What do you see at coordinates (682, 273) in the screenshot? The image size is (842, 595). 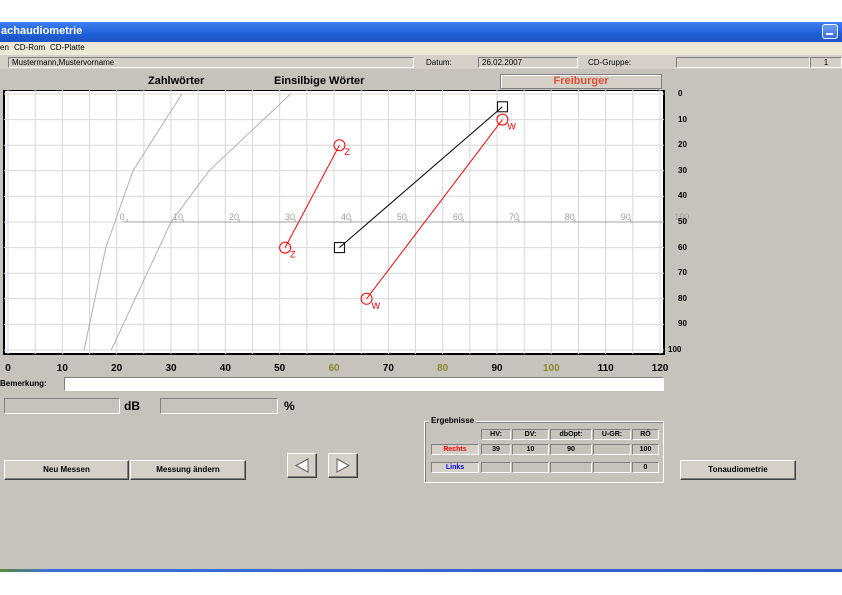 I see `y-tick-label: 70` at bounding box center [682, 273].